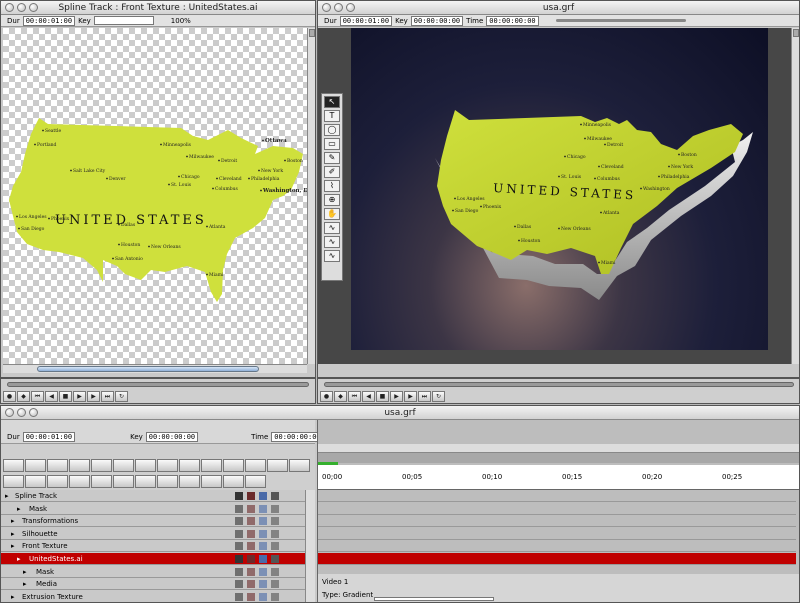 This screenshot has height=603, width=800. Describe the element at coordinates (189, 465) in the screenshot. I see `matte-icon` at that location.